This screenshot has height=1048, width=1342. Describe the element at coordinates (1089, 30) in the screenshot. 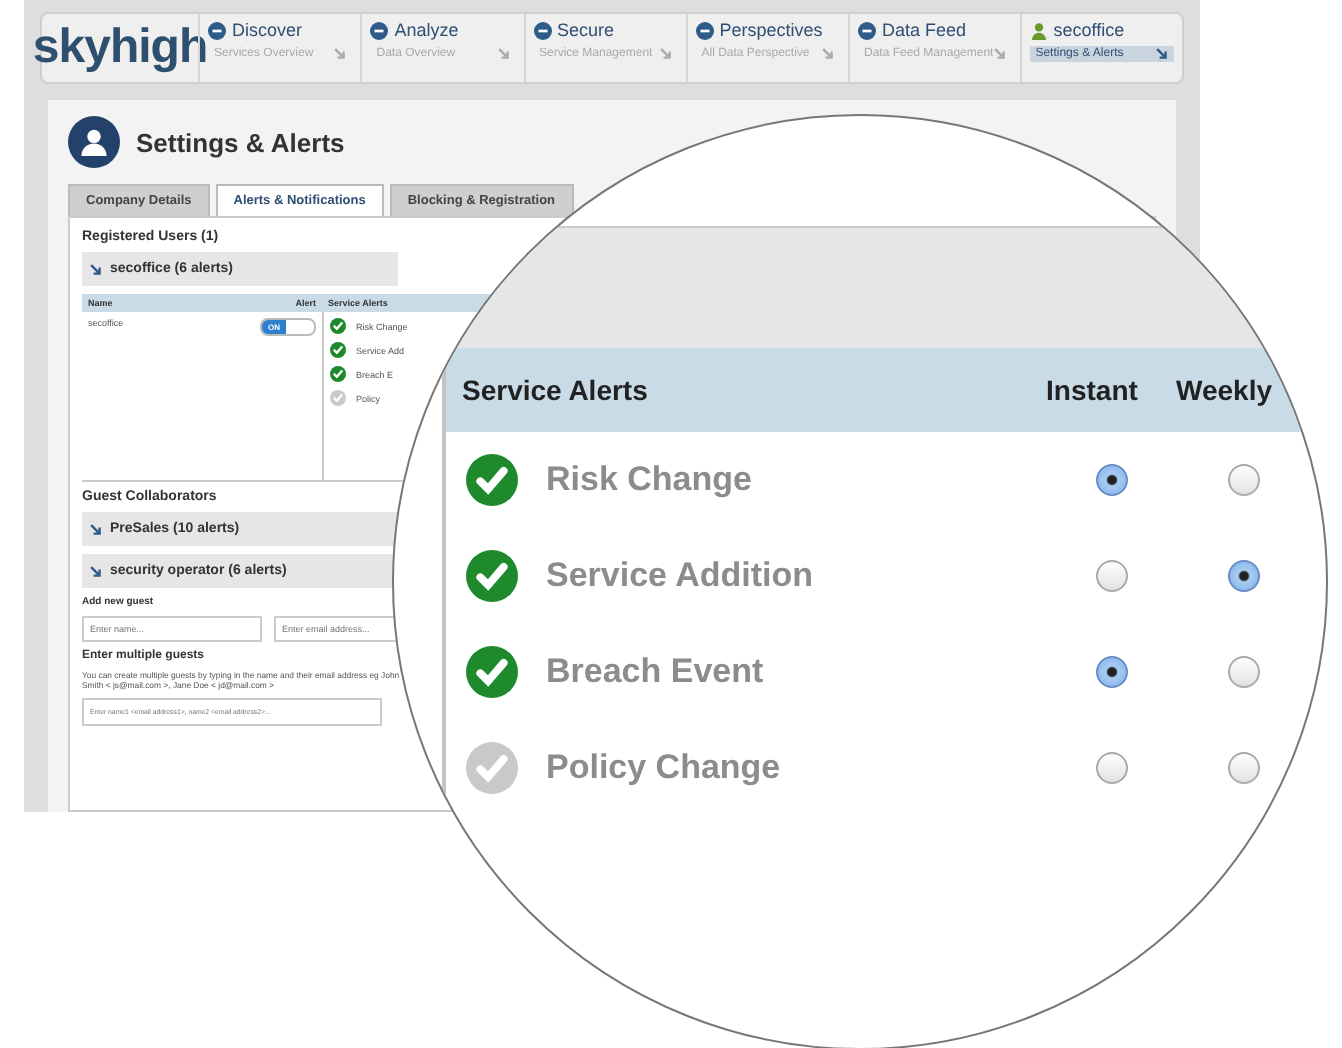

I see `nav-title: secoffice` at that location.